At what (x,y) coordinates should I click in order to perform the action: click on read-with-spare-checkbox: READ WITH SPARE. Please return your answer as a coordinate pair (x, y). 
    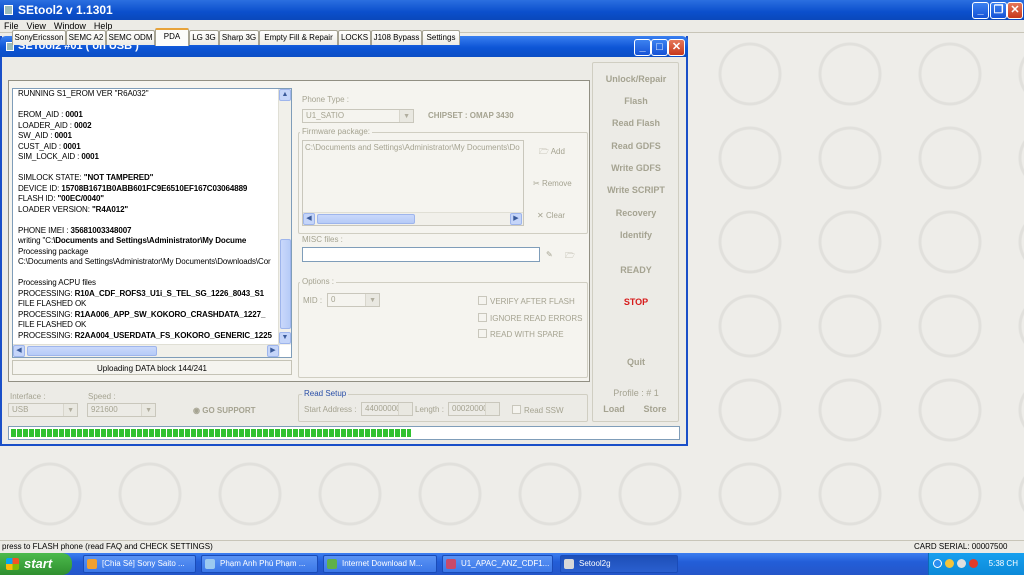
    Looking at the image, I should click on (521, 334).